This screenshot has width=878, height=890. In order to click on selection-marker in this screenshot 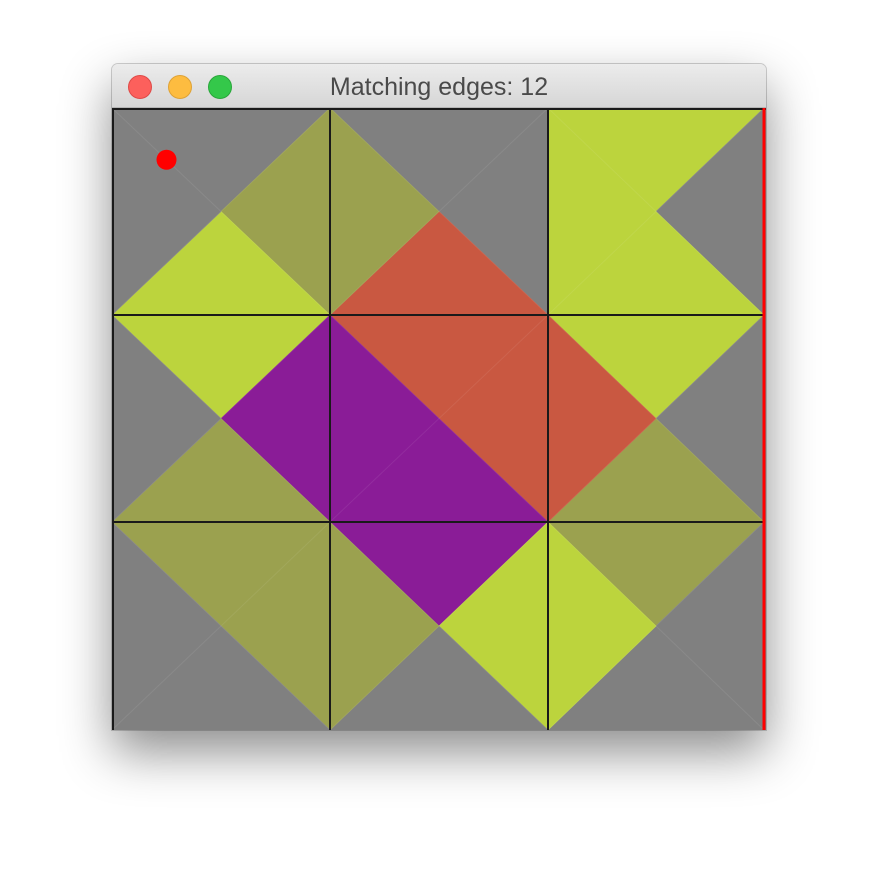, I will do `click(166, 159)`.